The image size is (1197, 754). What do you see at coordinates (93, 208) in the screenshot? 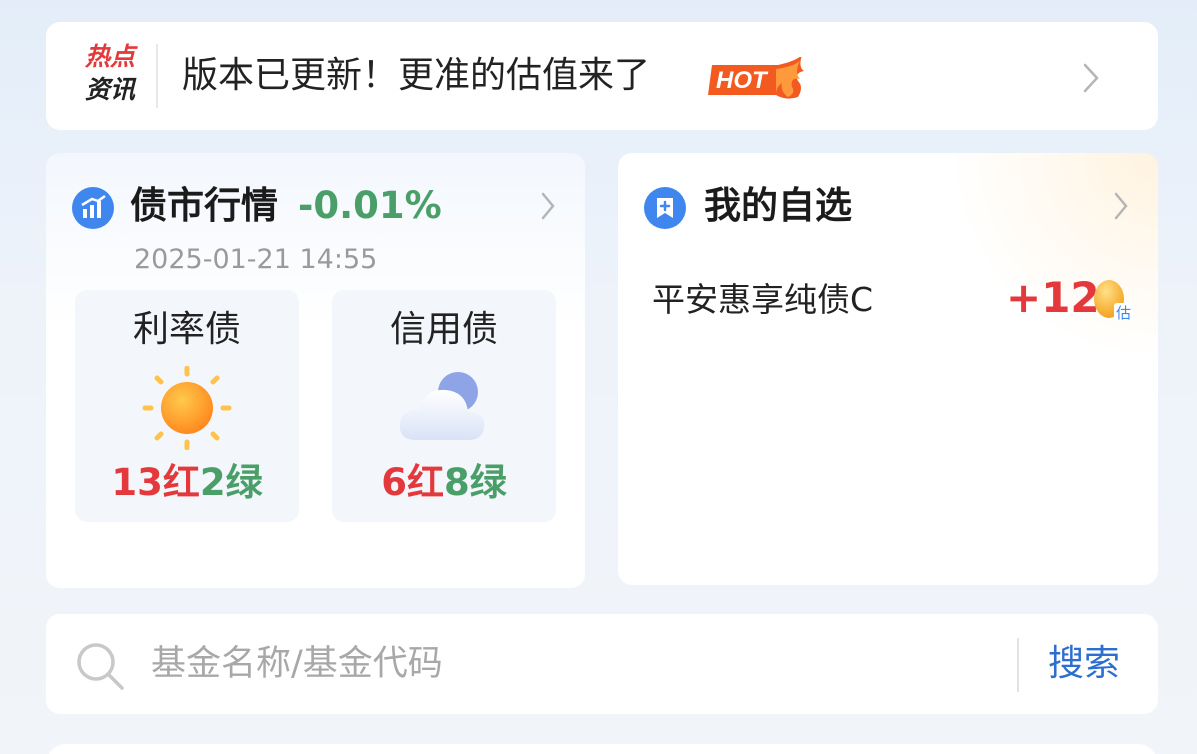
I see `bar-chart-icon` at bounding box center [93, 208].